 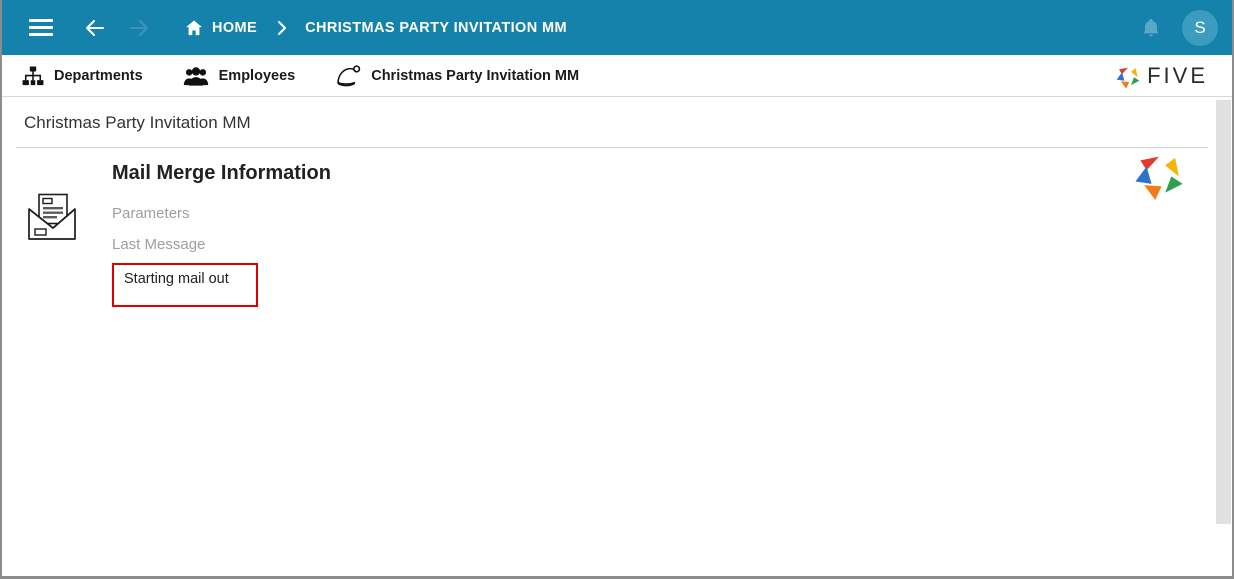 I want to click on tab-employees-label: Employees, so click(x=257, y=75).